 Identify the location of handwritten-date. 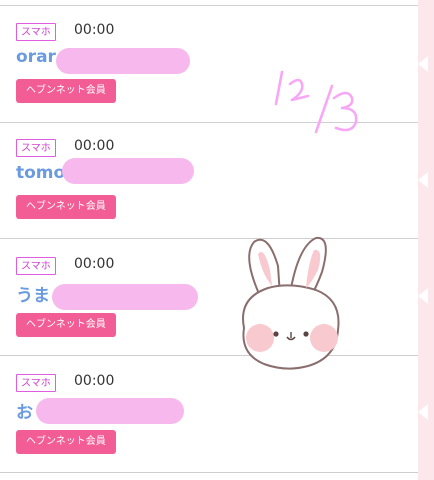
(316, 102).